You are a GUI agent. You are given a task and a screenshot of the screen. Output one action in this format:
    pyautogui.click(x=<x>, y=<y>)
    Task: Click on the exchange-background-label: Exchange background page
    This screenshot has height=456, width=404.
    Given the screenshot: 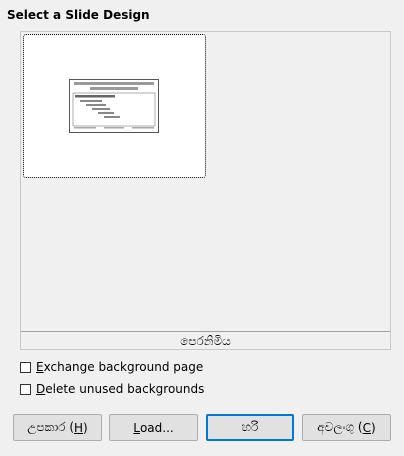 What is the action you would take?
    pyautogui.click(x=120, y=367)
    